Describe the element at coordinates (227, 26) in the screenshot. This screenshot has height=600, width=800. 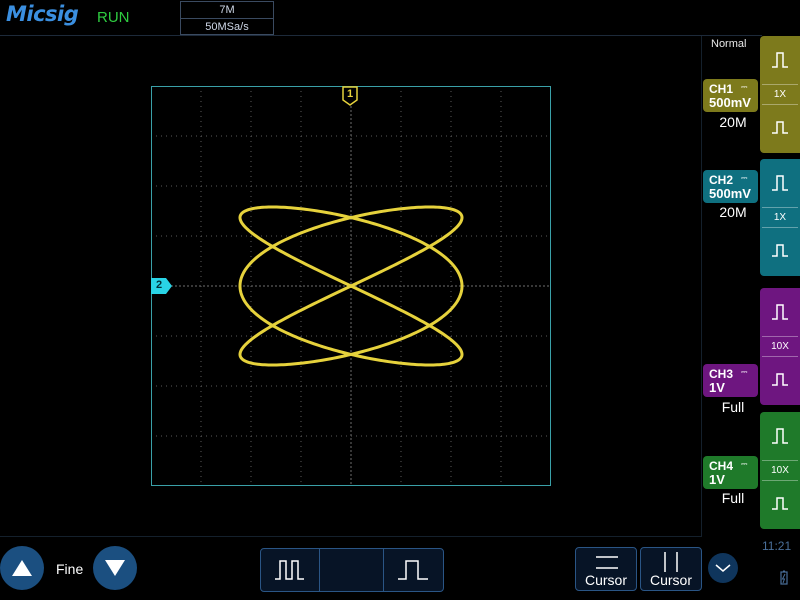
I see `sample-rate: 50MSa/s` at that location.